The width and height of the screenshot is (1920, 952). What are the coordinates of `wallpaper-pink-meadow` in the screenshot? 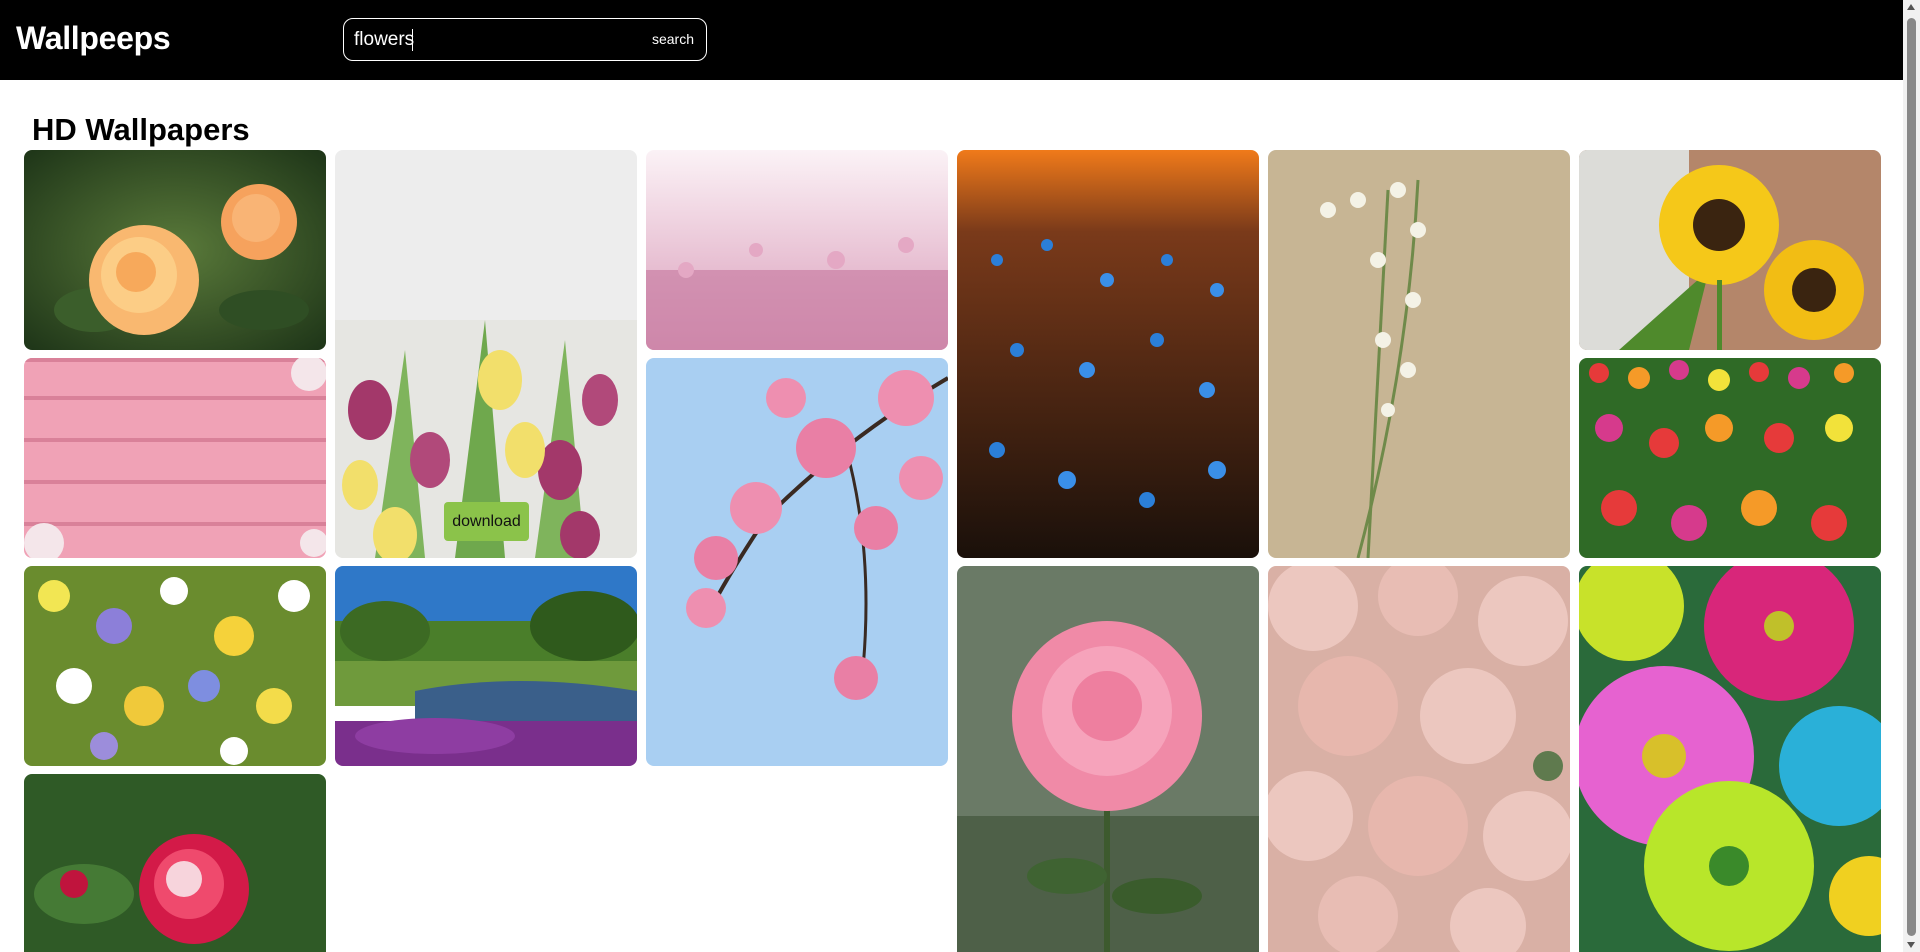 It's located at (797, 250).